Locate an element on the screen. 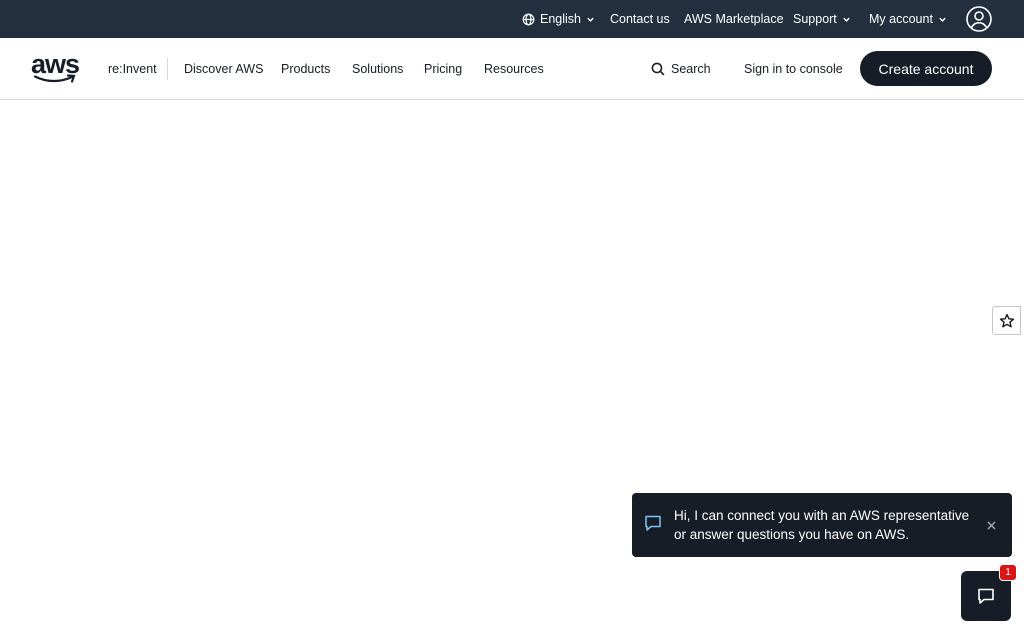 Image resolution: width=1024 pixels, height=640 pixels. smile-arrow-icon is located at coordinates (54, 78).